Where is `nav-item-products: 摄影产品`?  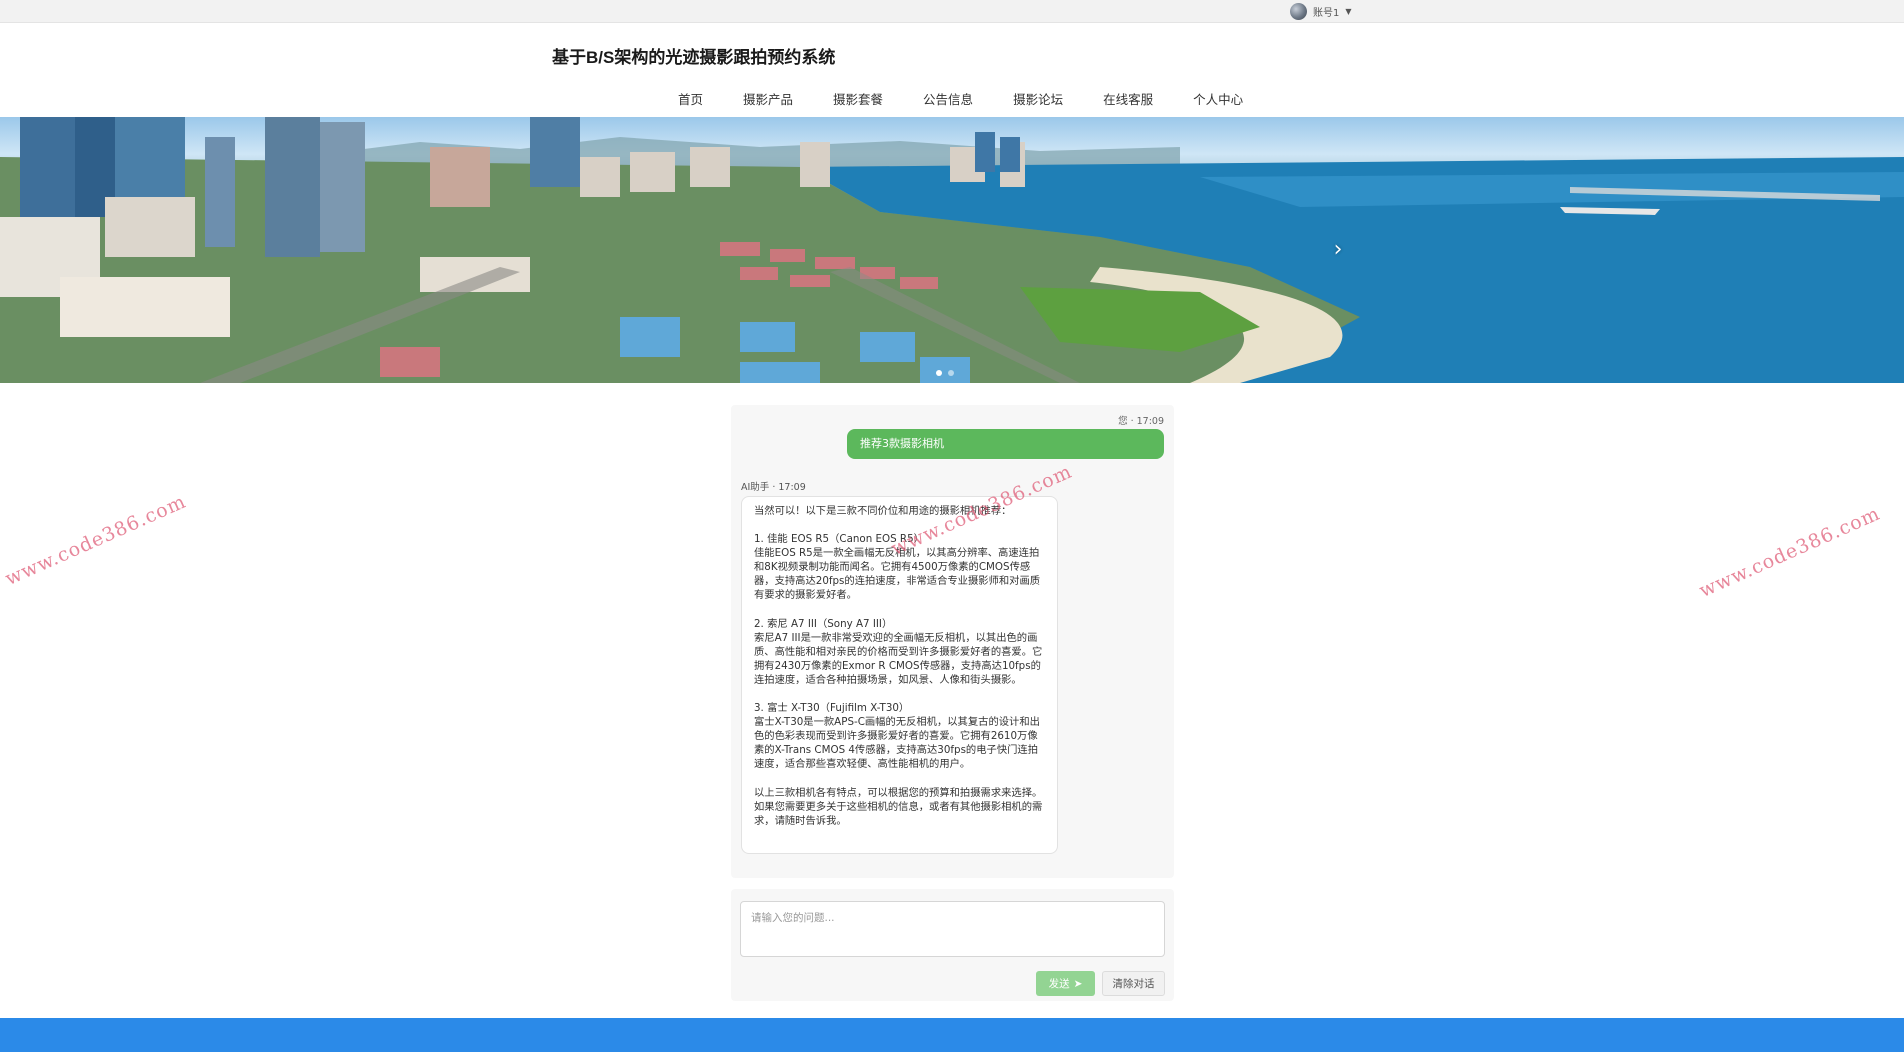
nav-item-products: 摄影产品 is located at coordinates (768, 100).